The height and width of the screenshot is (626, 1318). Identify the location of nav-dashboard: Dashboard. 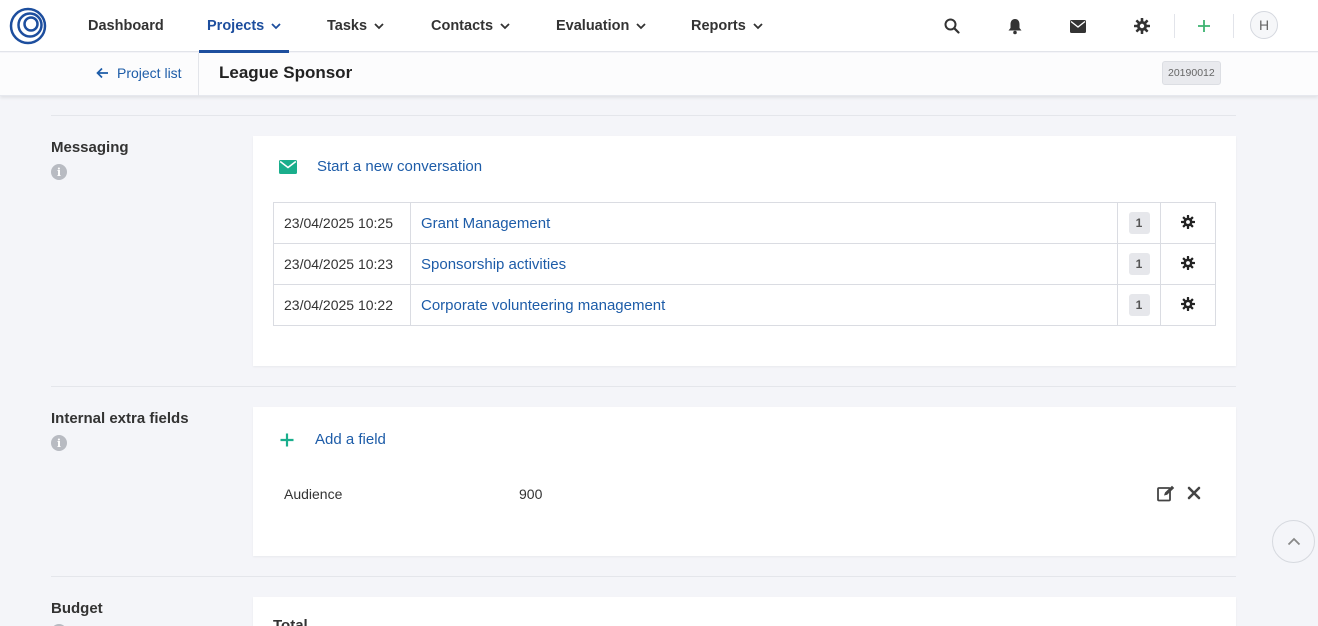
(126, 26).